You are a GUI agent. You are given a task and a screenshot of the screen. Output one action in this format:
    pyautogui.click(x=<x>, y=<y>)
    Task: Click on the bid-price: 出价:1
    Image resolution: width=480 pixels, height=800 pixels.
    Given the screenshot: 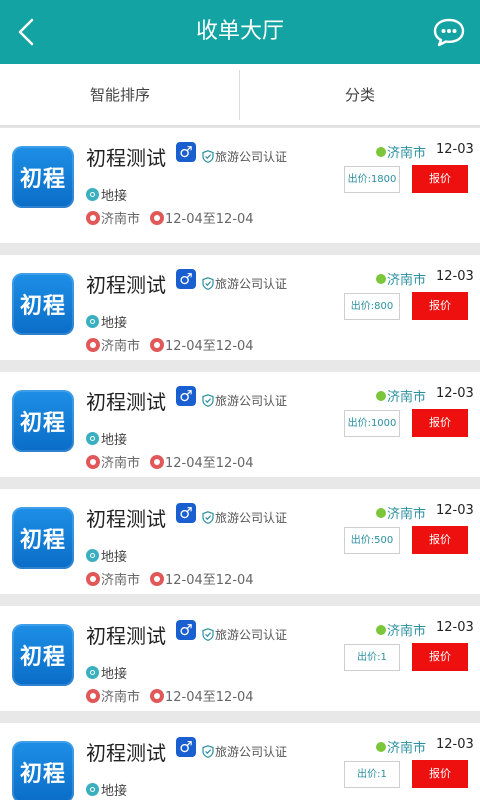 What is the action you would take?
    pyautogui.click(x=372, y=657)
    